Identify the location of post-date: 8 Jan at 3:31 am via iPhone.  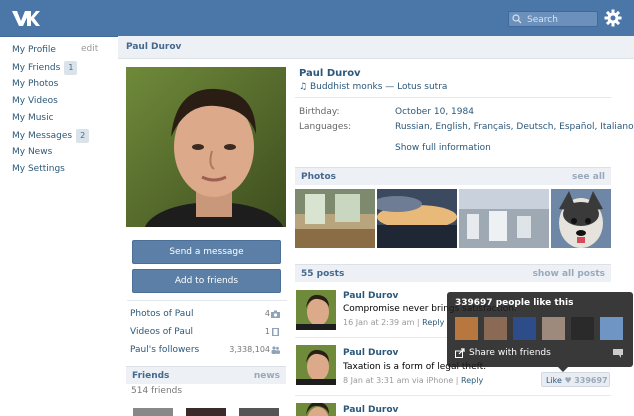
(398, 380).